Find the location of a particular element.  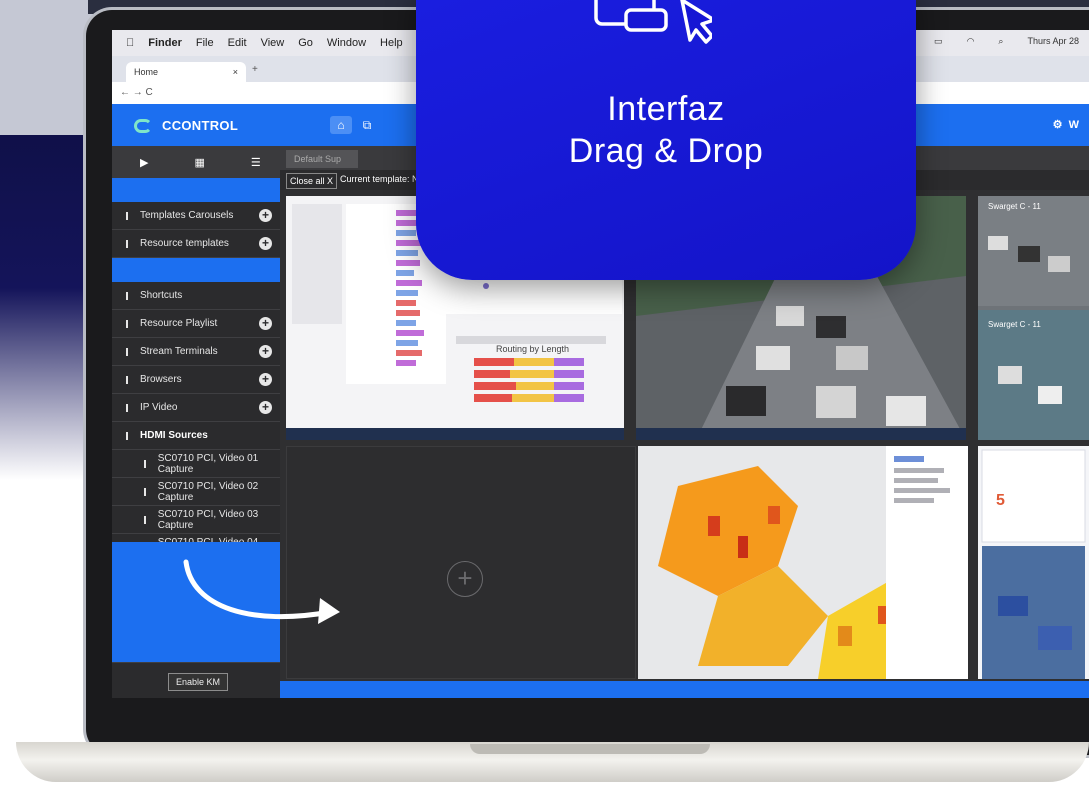

menu-edit: Edit is located at coordinates (237, 43).